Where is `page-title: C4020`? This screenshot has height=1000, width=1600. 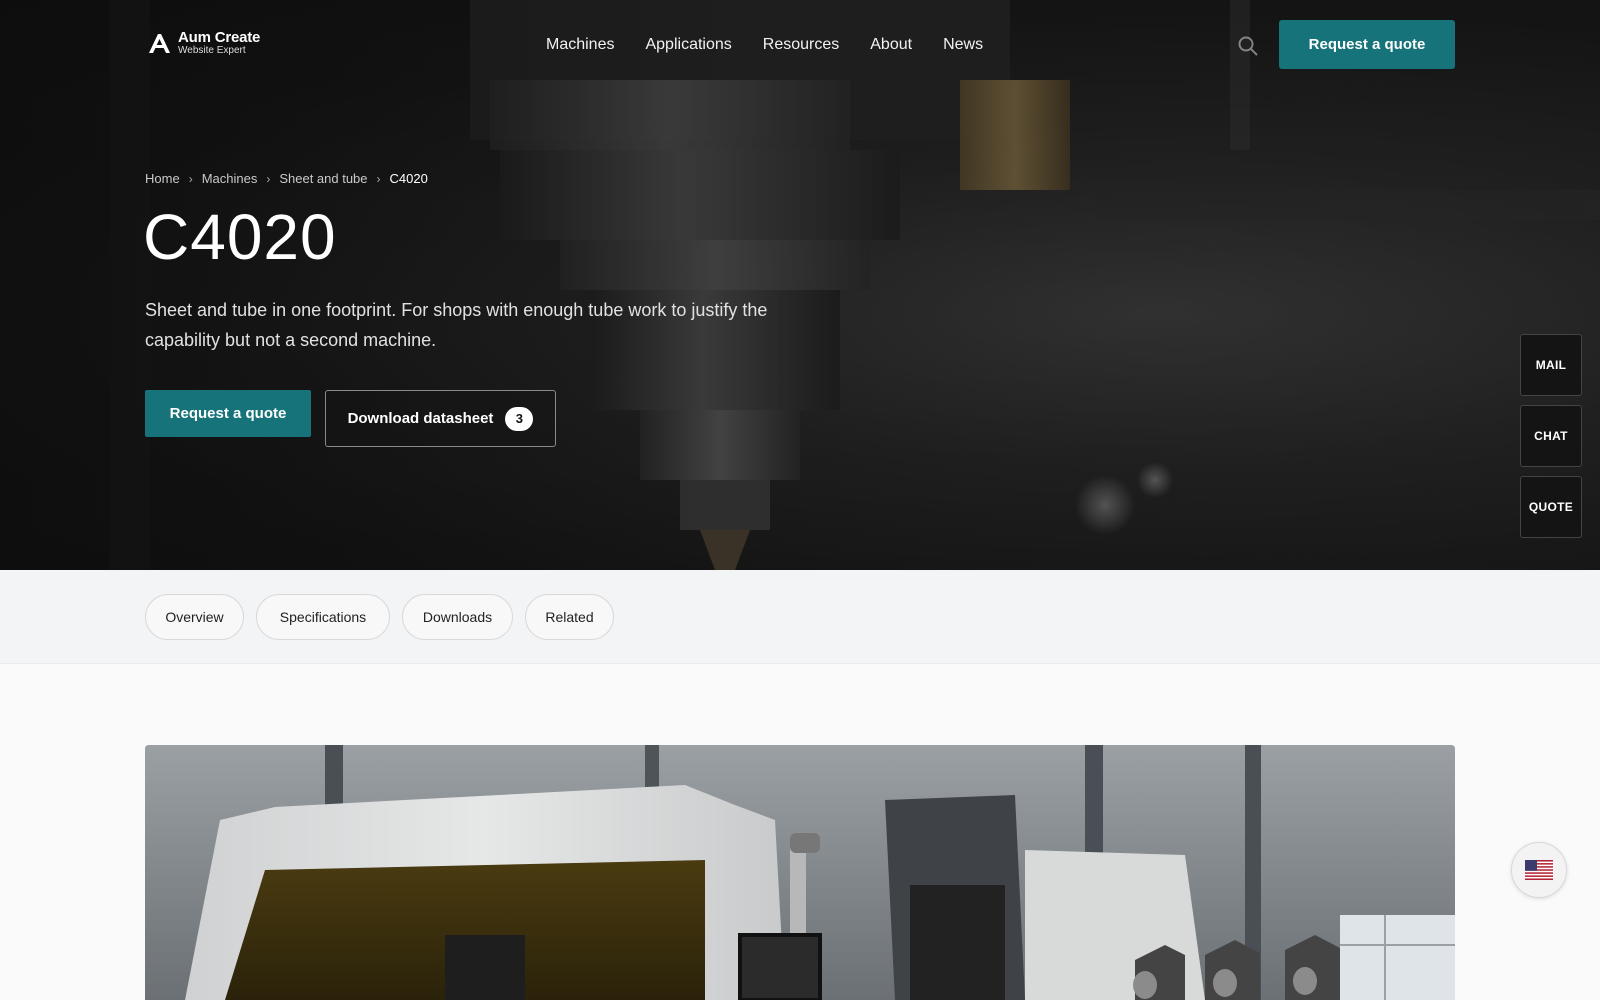 page-title: C4020 is located at coordinates (240, 237).